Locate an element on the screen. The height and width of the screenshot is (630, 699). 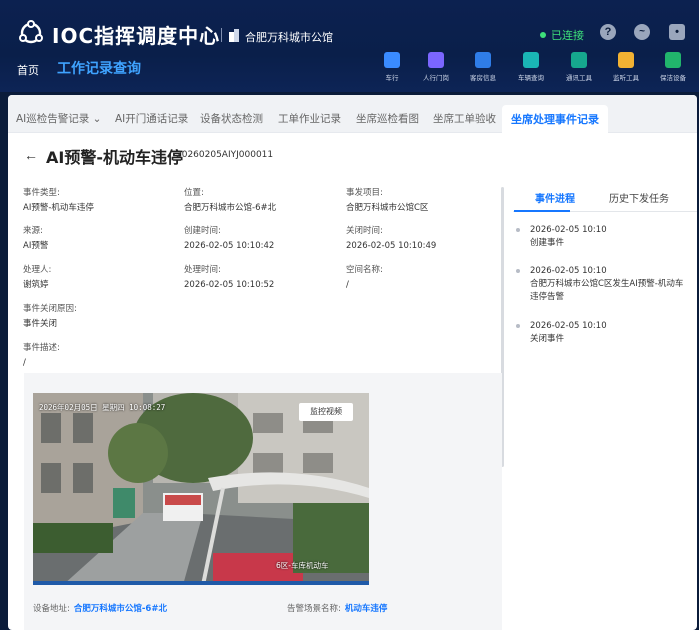
user-icon: • is located at coordinates (677, 32).